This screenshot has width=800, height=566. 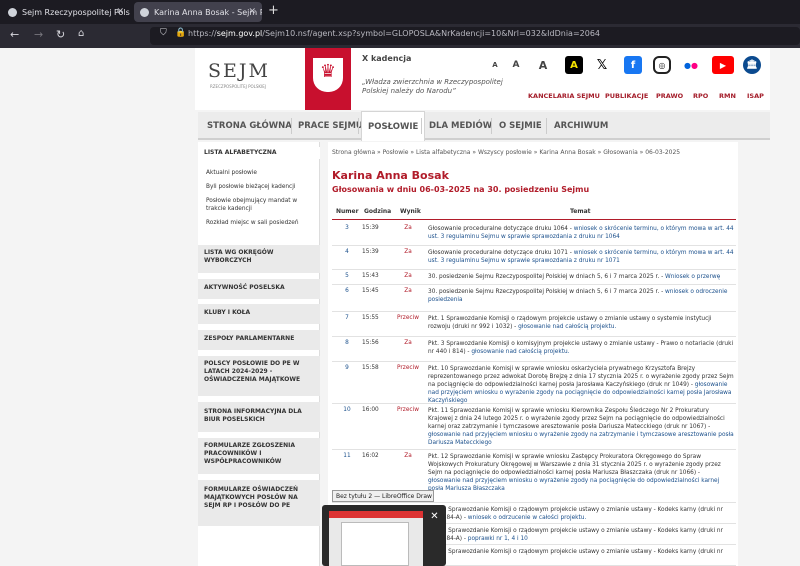 I want to click on vote-time: 15:45, so click(x=370, y=291).